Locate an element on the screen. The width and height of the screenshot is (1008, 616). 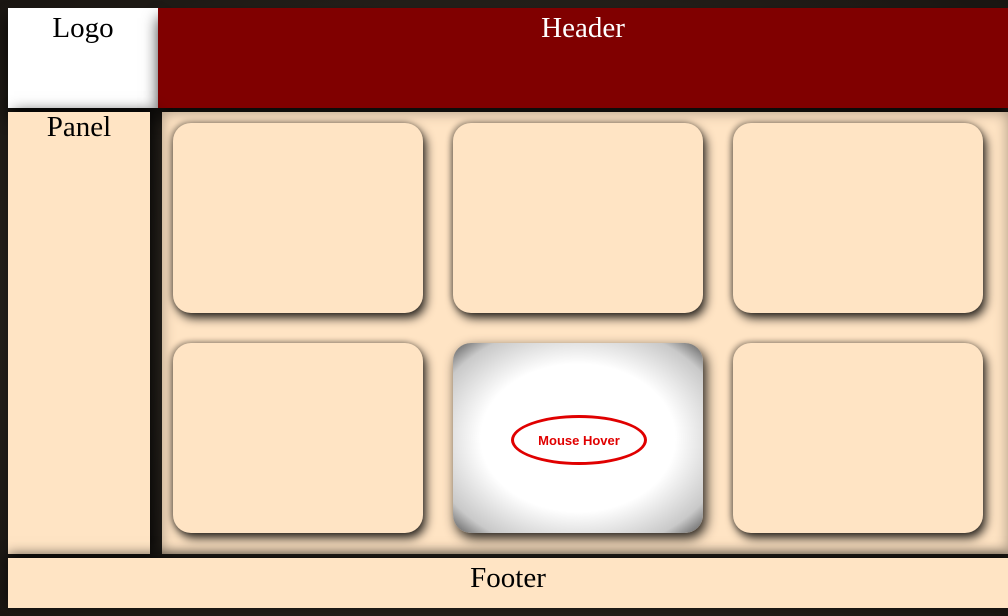
hover-highlight-ellipse: Mouse Hover is located at coordinates (579, 440).